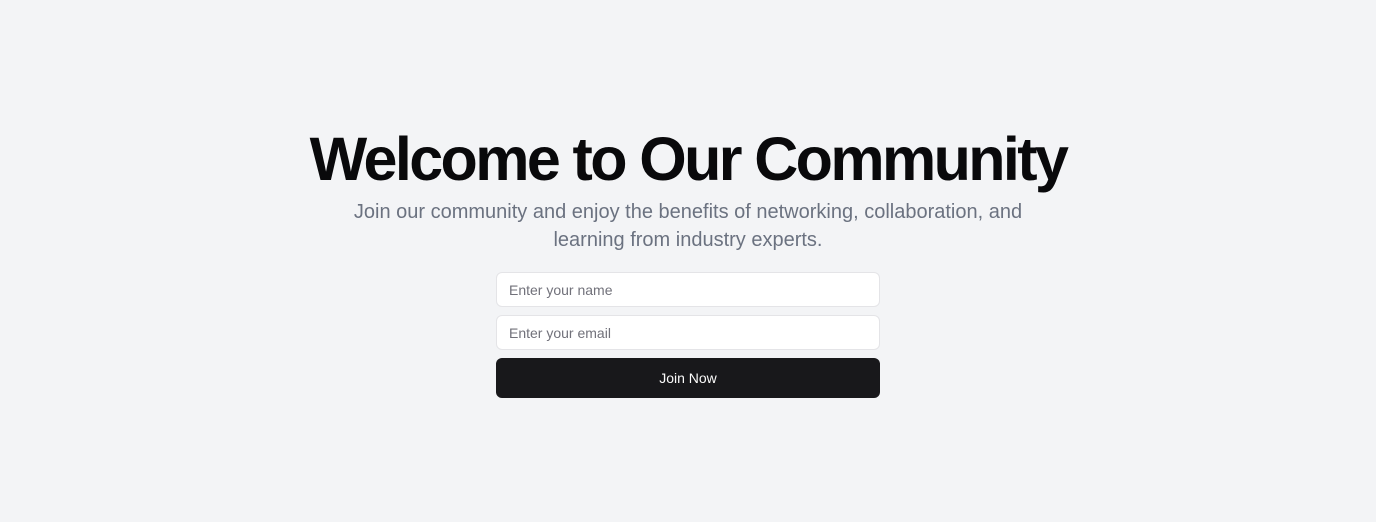 This screenshot has height=522, width=1376. I want to click on join-now-button: Join Now, so click(688, 378).